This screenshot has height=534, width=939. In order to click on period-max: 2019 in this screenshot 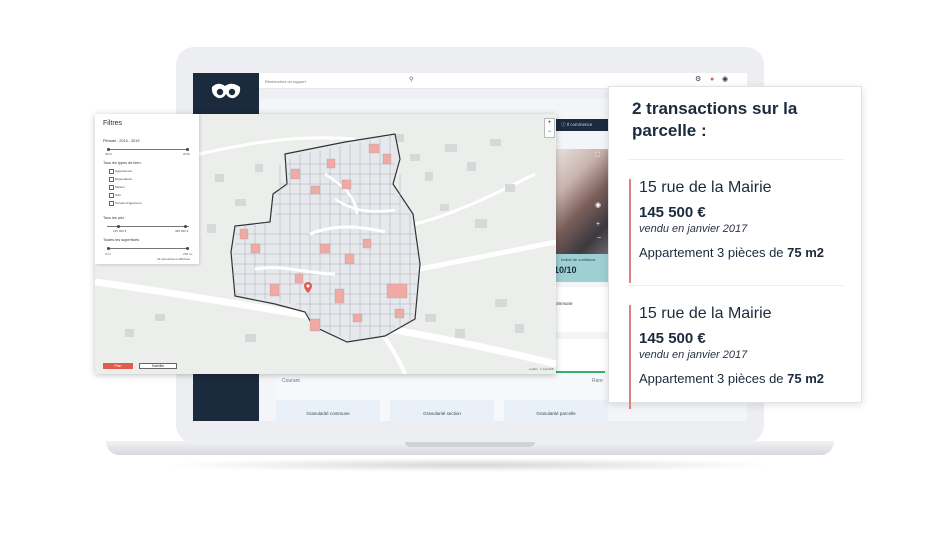, I will do `click(186, 154)`.